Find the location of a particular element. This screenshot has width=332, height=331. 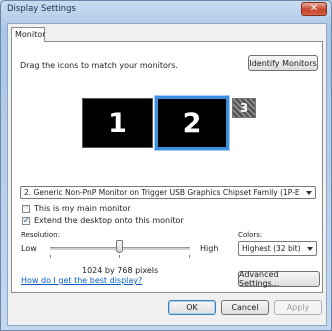

resolution-low-label: Low is located at coordinates (29, 248).